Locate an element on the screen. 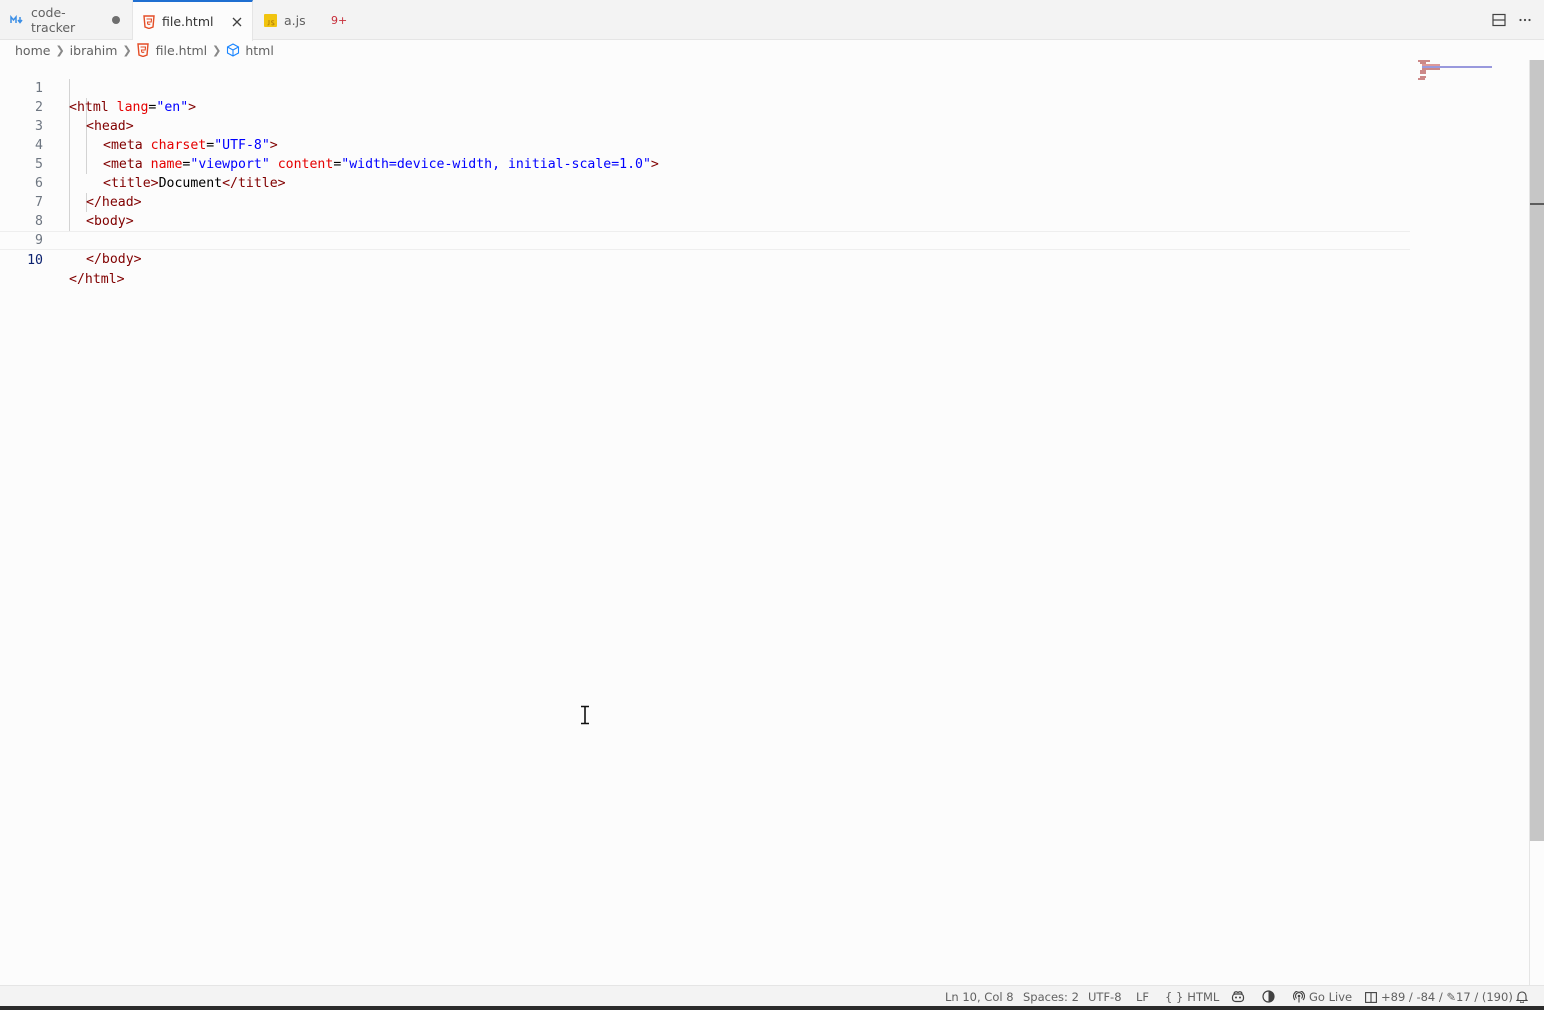 Image resolution: width=1544 pixels, height=1010 pixels. problems-count-badge: 9+ is located at coordinates (339, 20).